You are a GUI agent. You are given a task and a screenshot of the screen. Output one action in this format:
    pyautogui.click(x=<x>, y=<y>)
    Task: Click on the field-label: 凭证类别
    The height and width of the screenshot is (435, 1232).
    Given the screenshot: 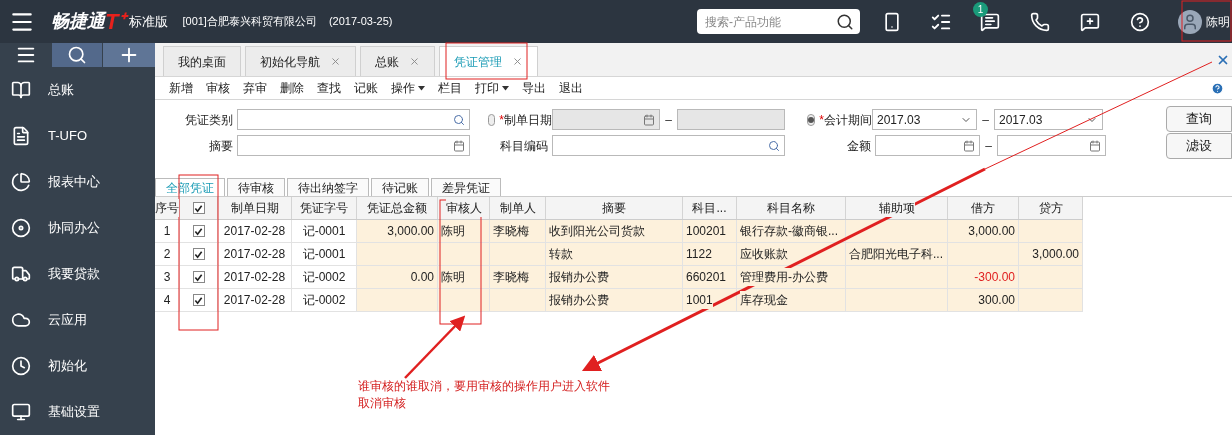 What is the action you would take?
    pyautogui.click(x=208, y=120)
    